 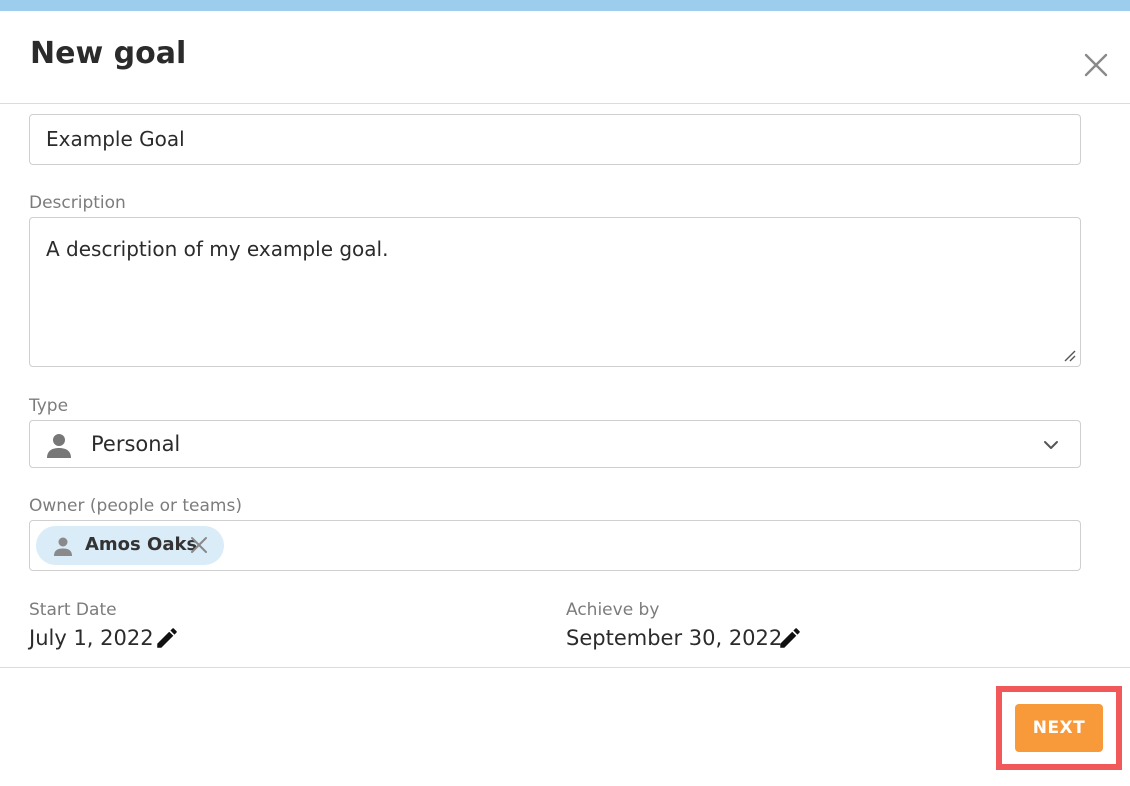 What do you see at coordinates (1059, 728) in the screenshot?
I see `next-button: NEXT` at bounding box center [1059, 728].